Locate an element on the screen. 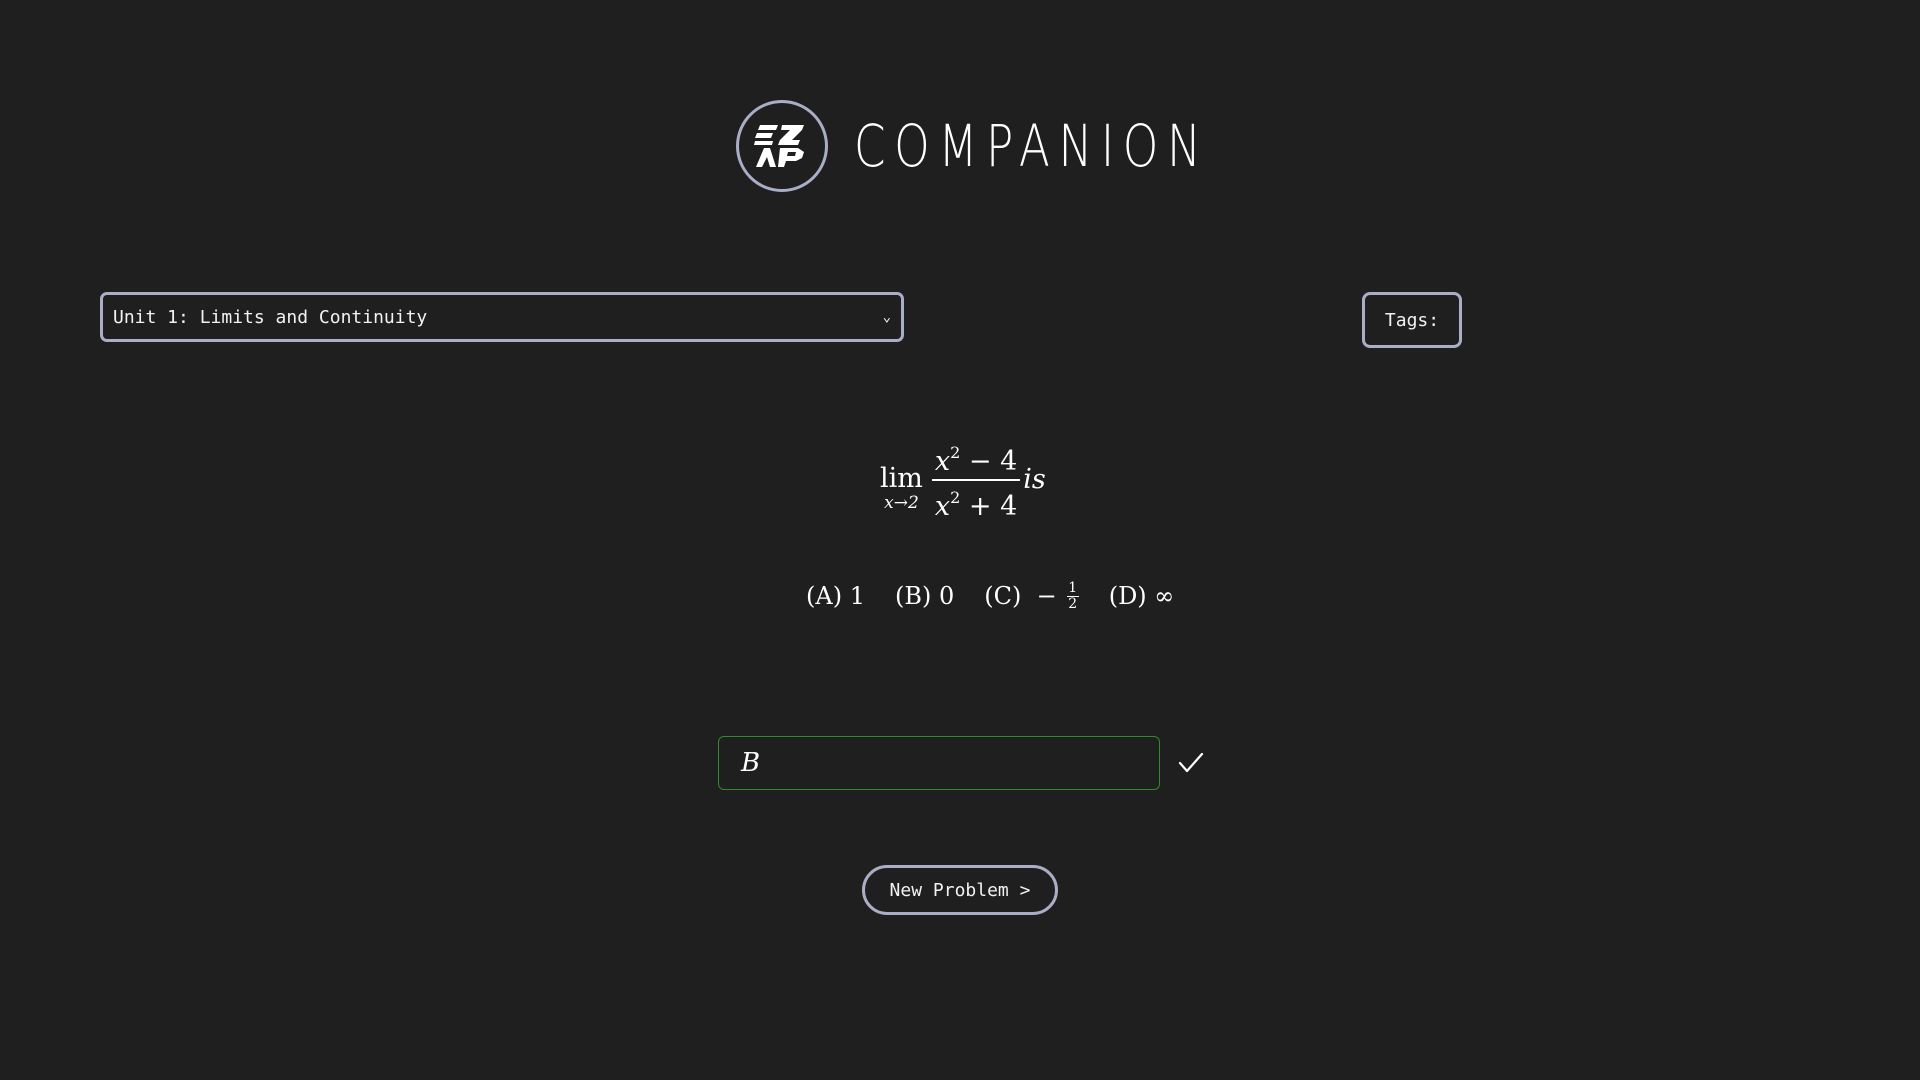 This screenshot has height=1080, width=1920. choice-a-text: (A) 1 is located at coordinates (835, 596).